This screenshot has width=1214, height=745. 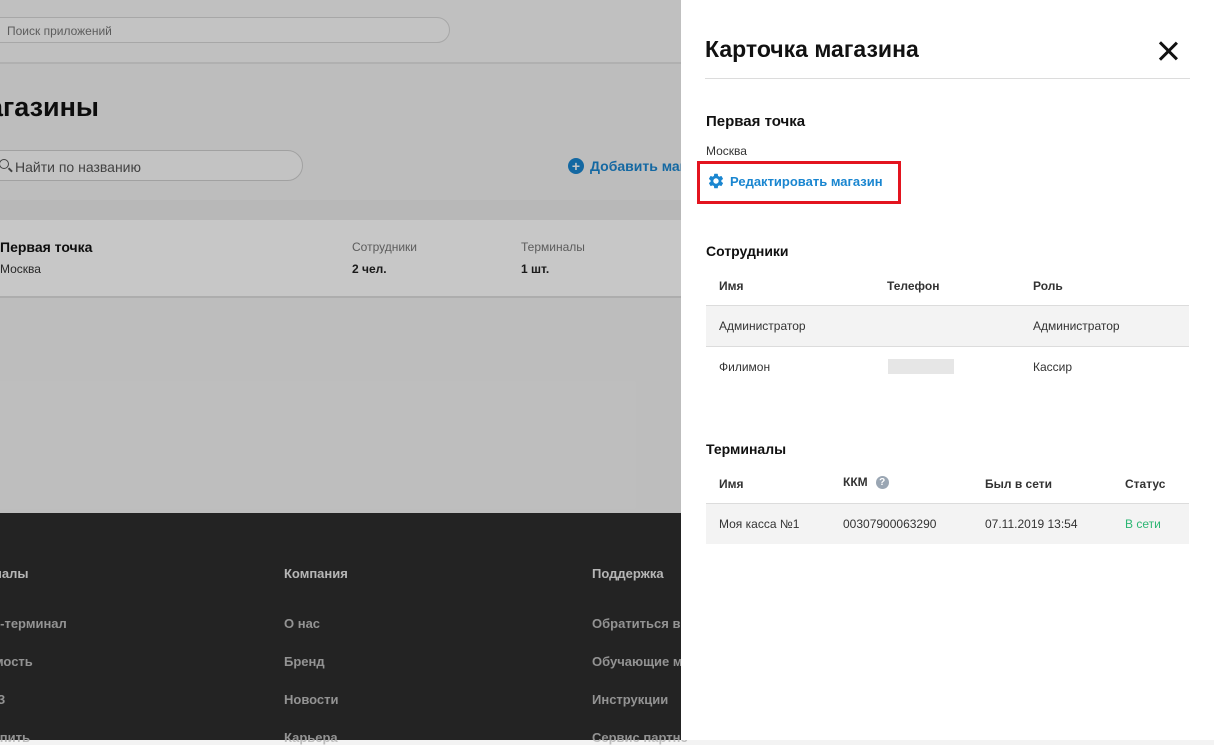 I want to click on edit-store-button: Редактировать магазин, so click(x=795, y=181).